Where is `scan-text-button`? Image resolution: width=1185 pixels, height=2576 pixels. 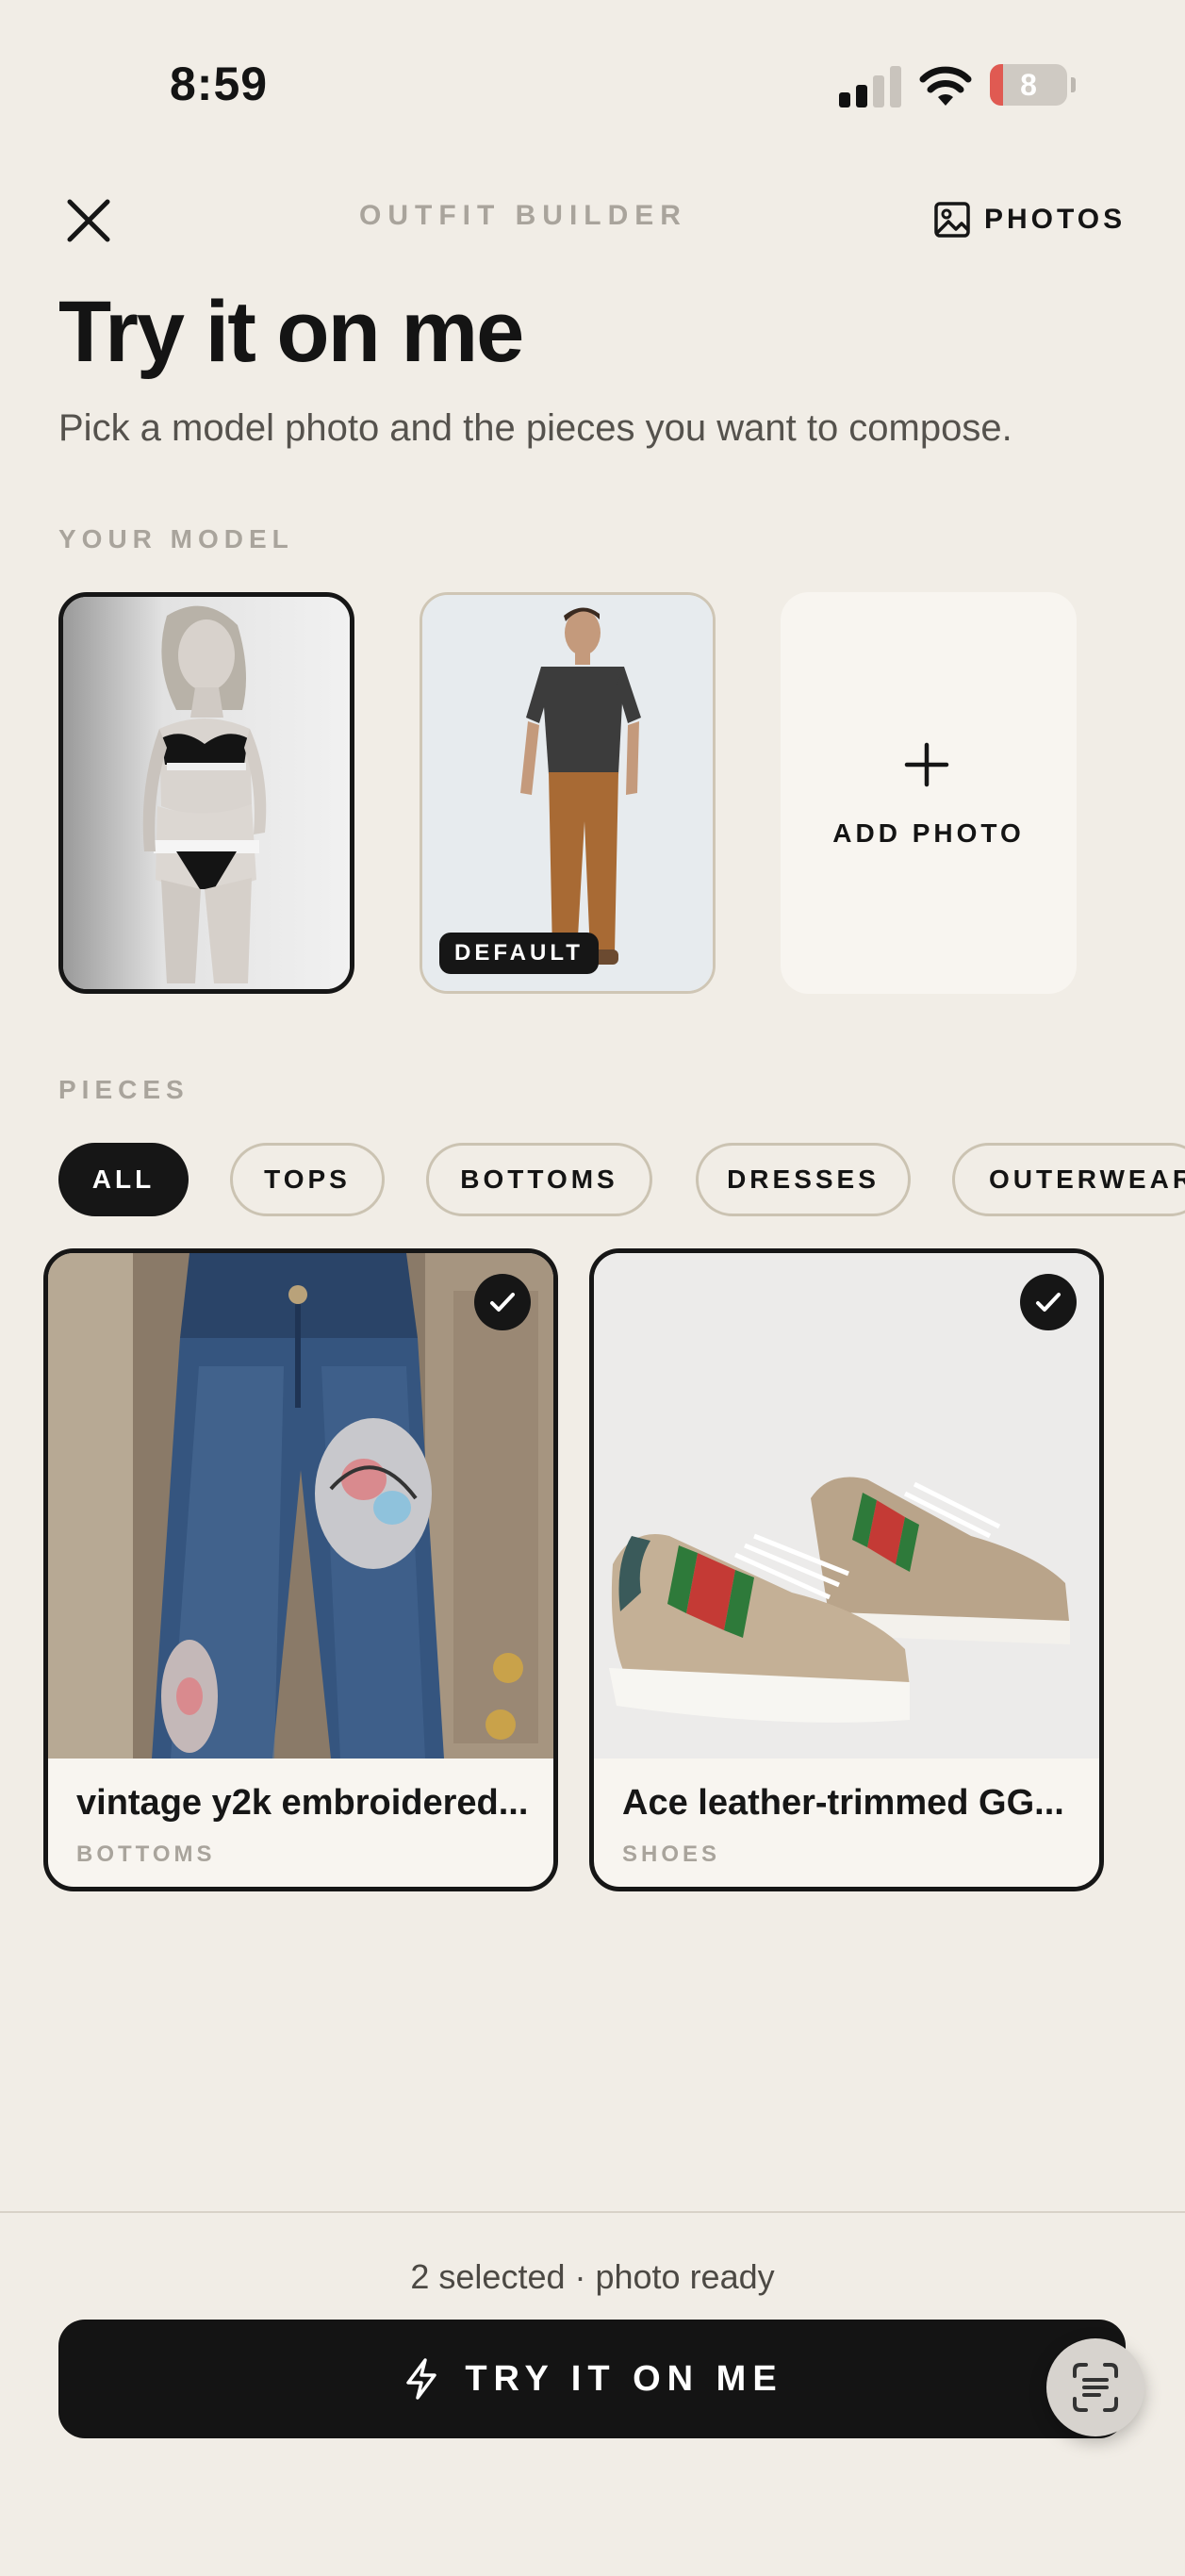 scan-text-button is located at coordinates (1095, 2387).